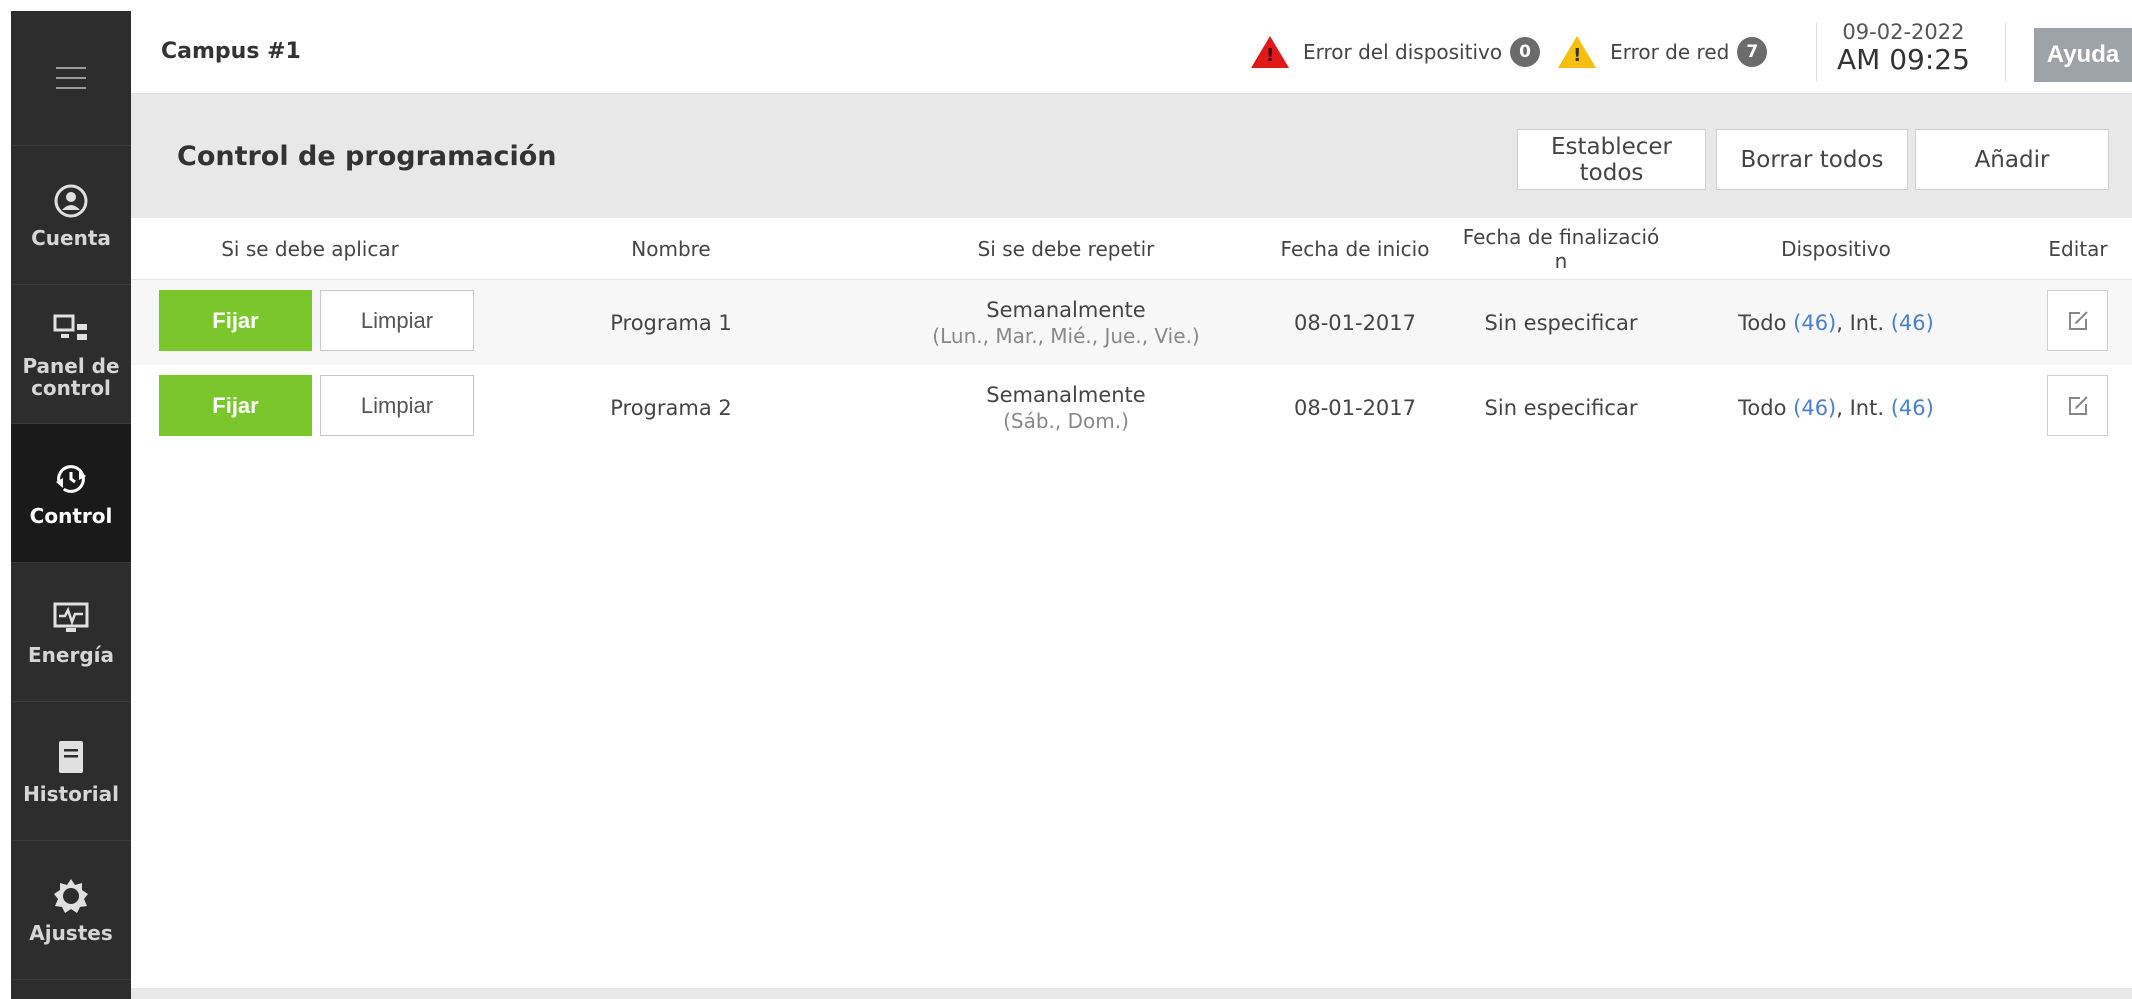  What do you see at coordinates (71, 618) in the screenshot?
I see `energy-icon` at bounding box center [71, 618].